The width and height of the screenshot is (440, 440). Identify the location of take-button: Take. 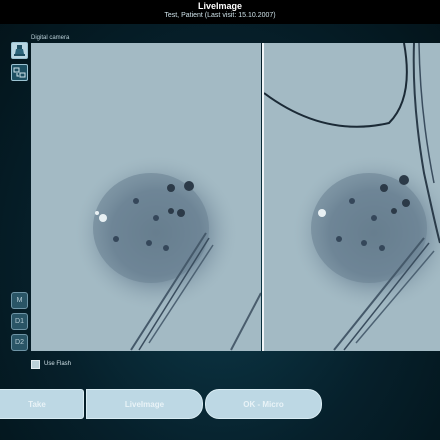
(42, 404).